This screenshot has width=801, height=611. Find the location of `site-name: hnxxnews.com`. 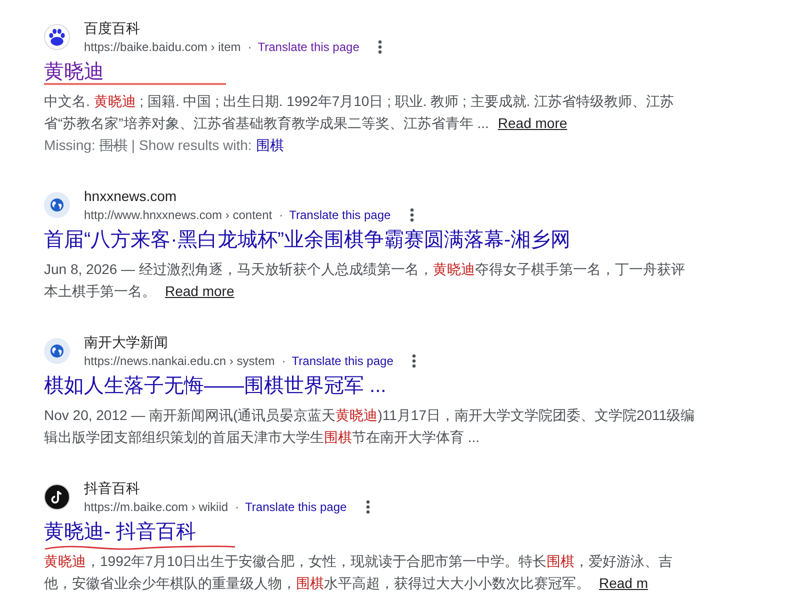

site-name: hnxxnews.com is located at coordinates (131, 196).